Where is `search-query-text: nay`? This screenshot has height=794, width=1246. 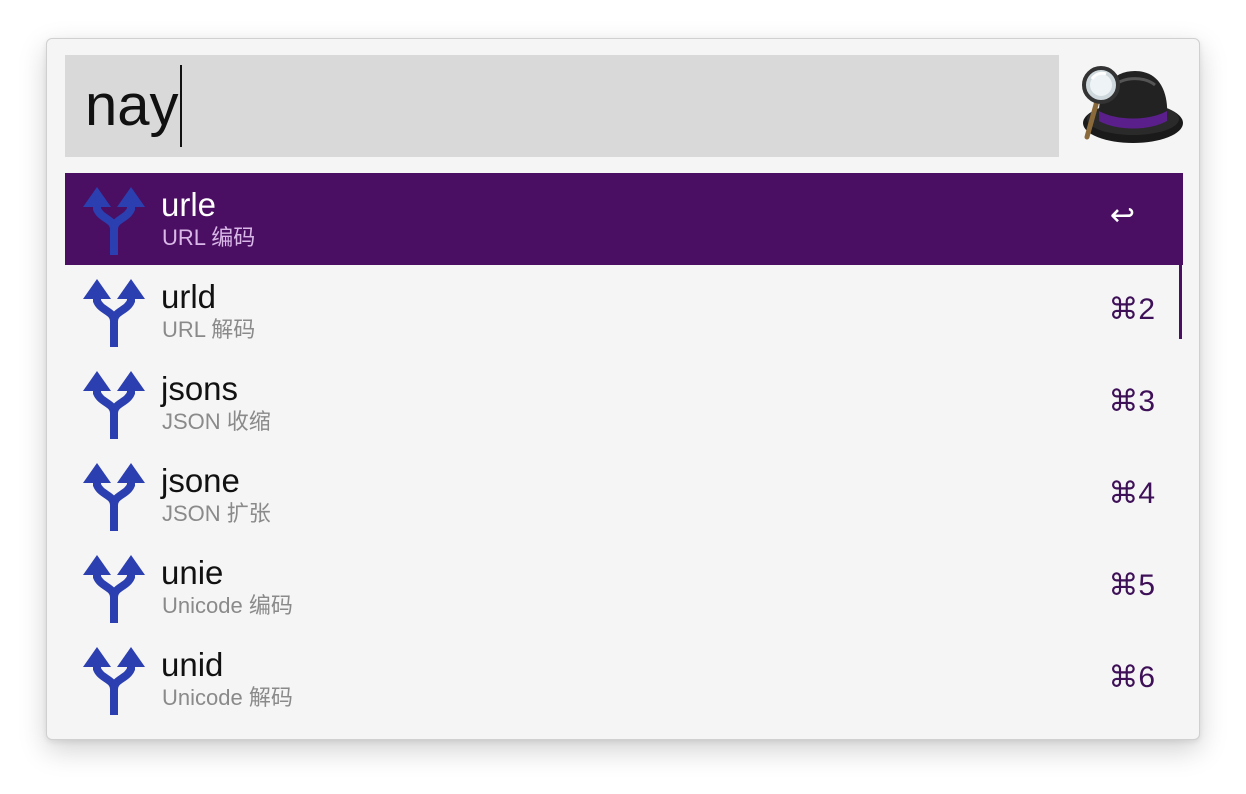 search-query-text: nay is located at coordinates (132, 105).